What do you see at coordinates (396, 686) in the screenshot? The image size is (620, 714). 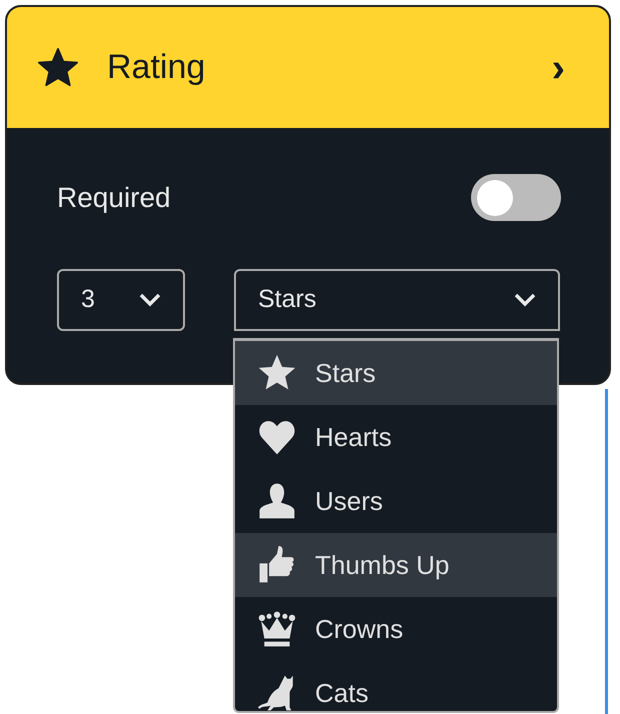 I see `dropdown-option: Cats` at bounding box center [396, 686].